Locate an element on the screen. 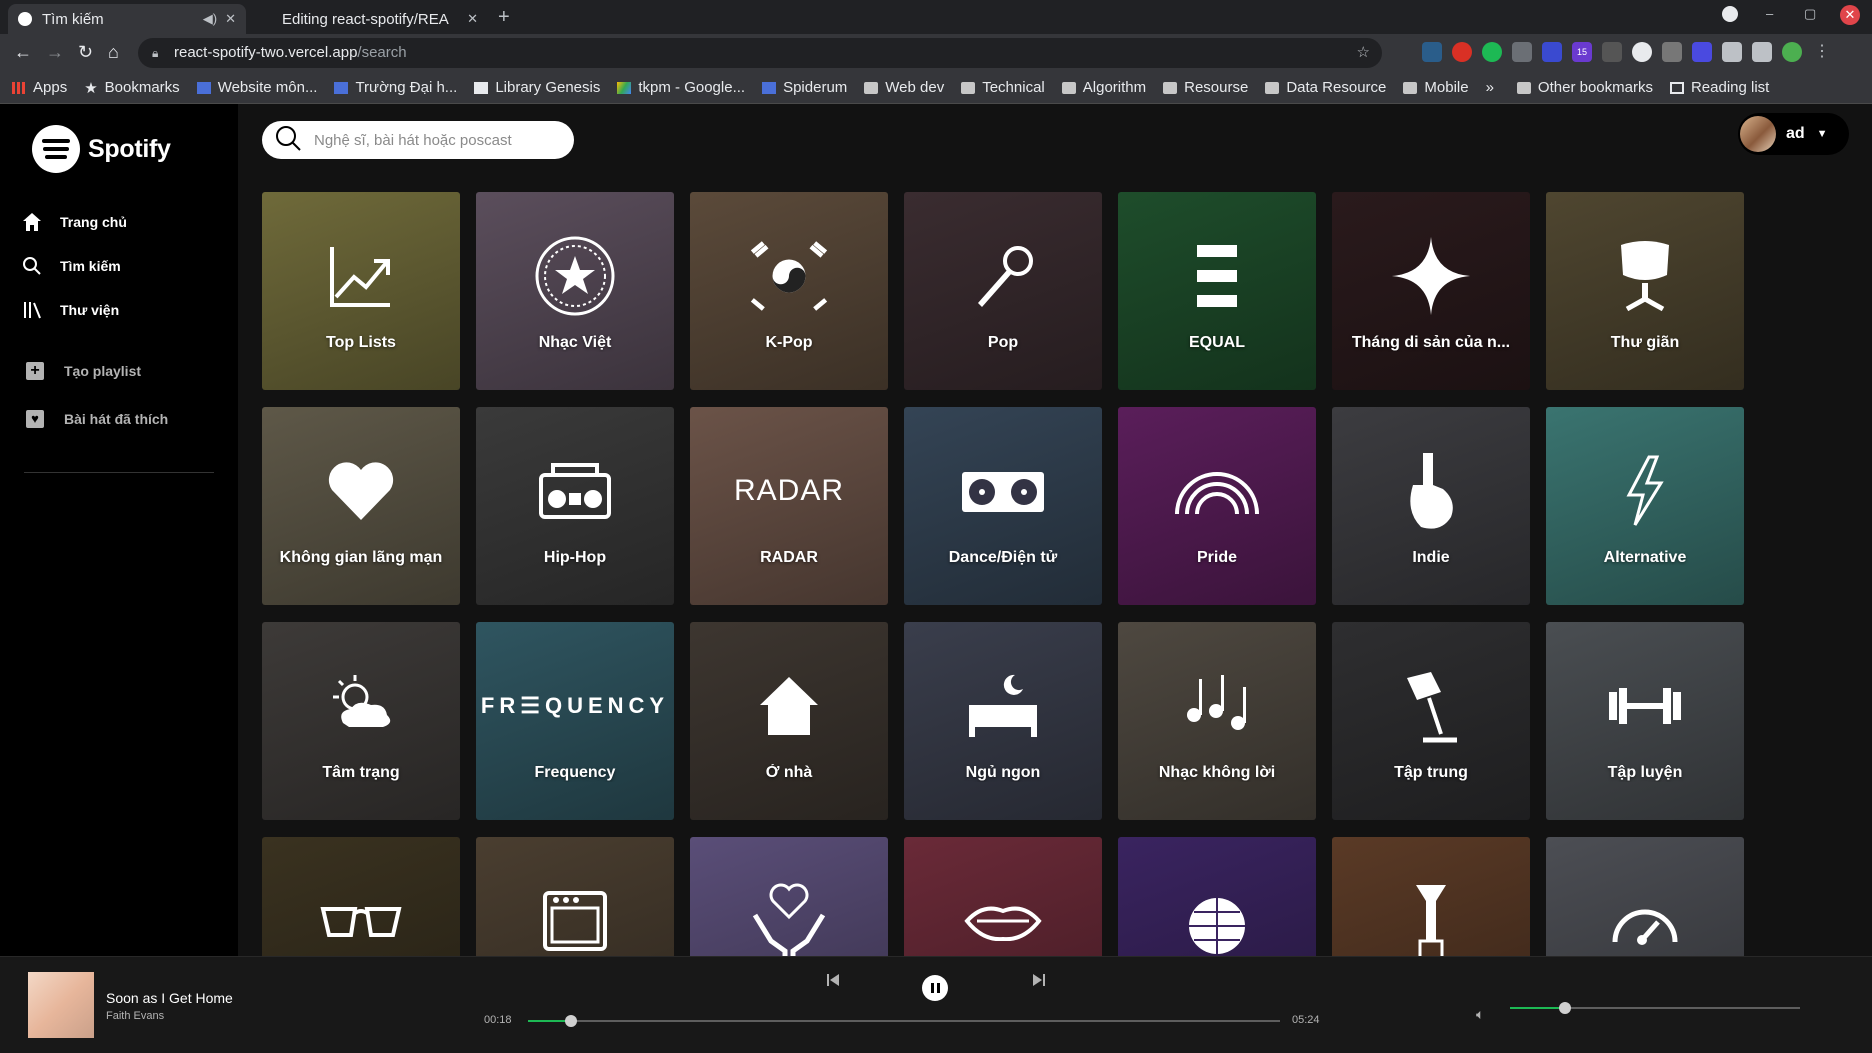 This screenshot has width=1872, height=1053. track-title: Soon as I Get Home is located at coordinates (169, 998).